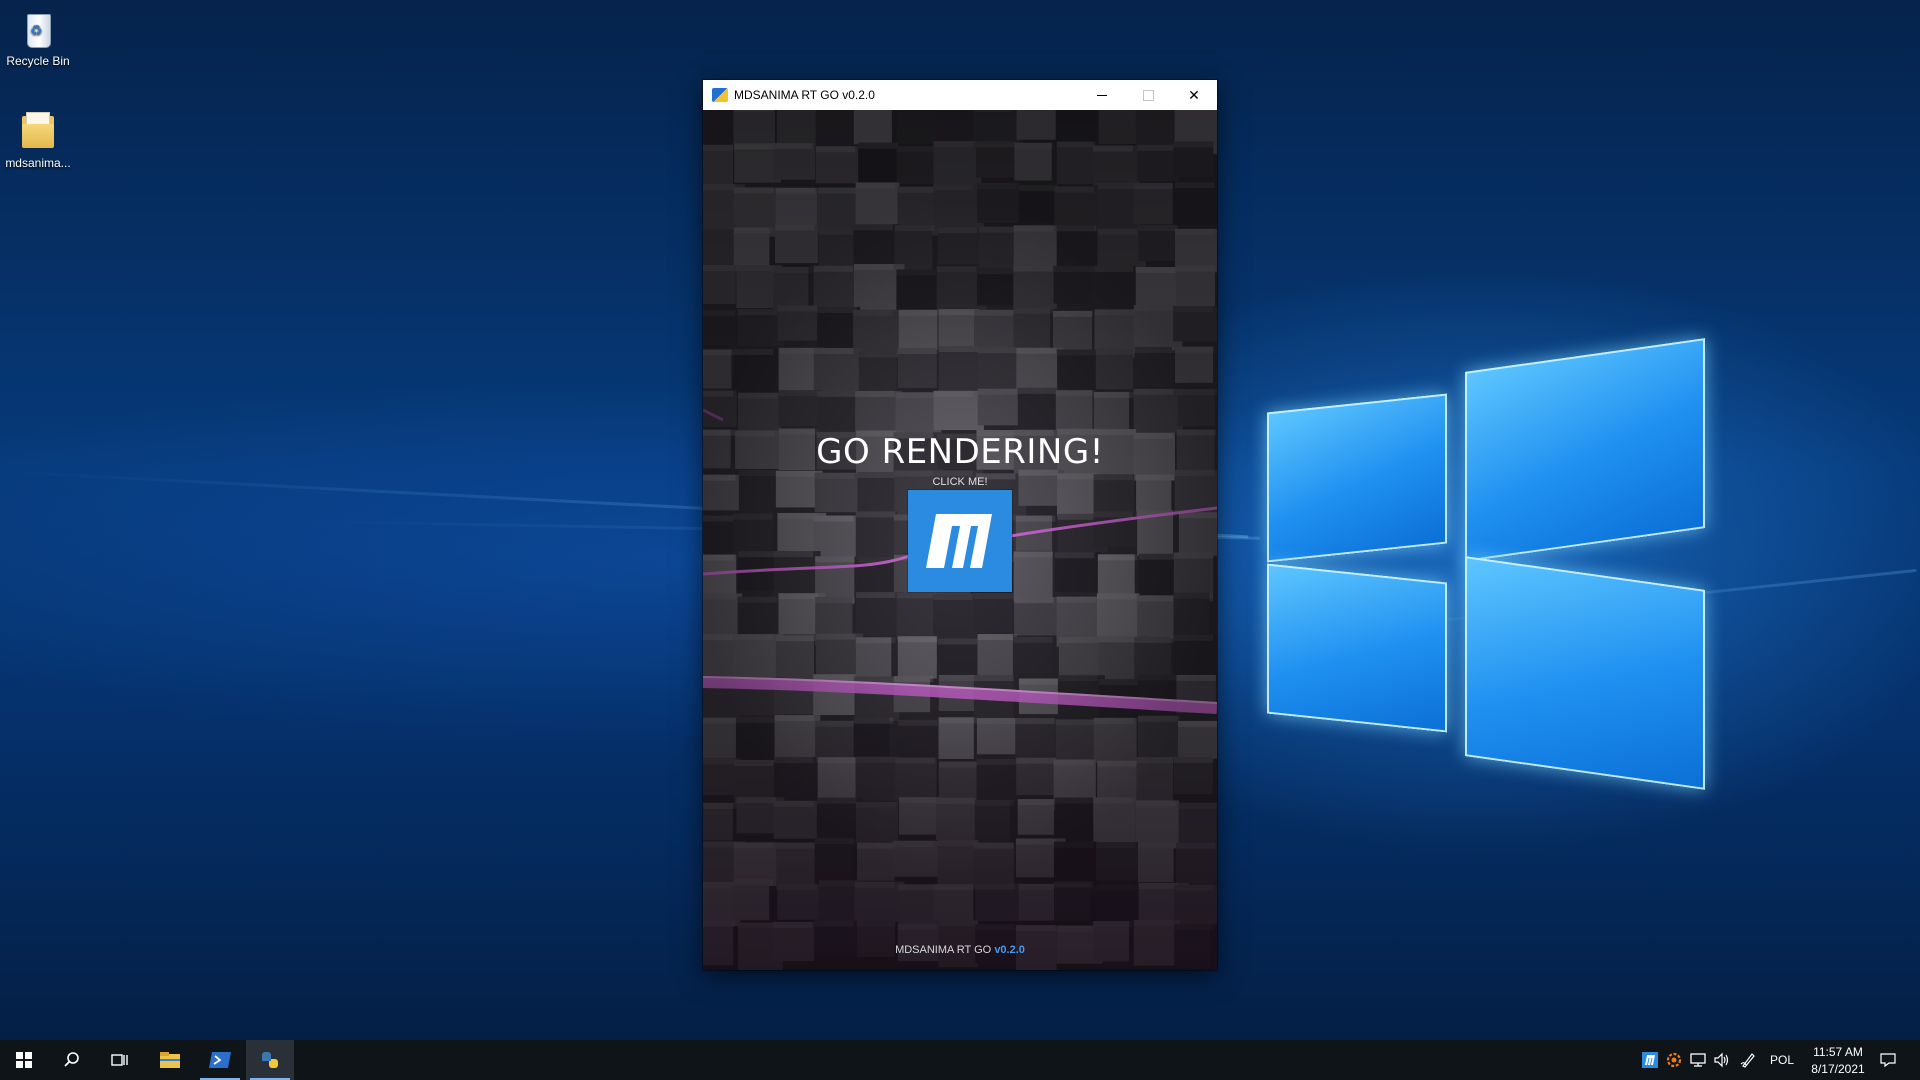 This screenshot has height=1080, width=1920. I want to click on app-title-icon, so click(720, 95).